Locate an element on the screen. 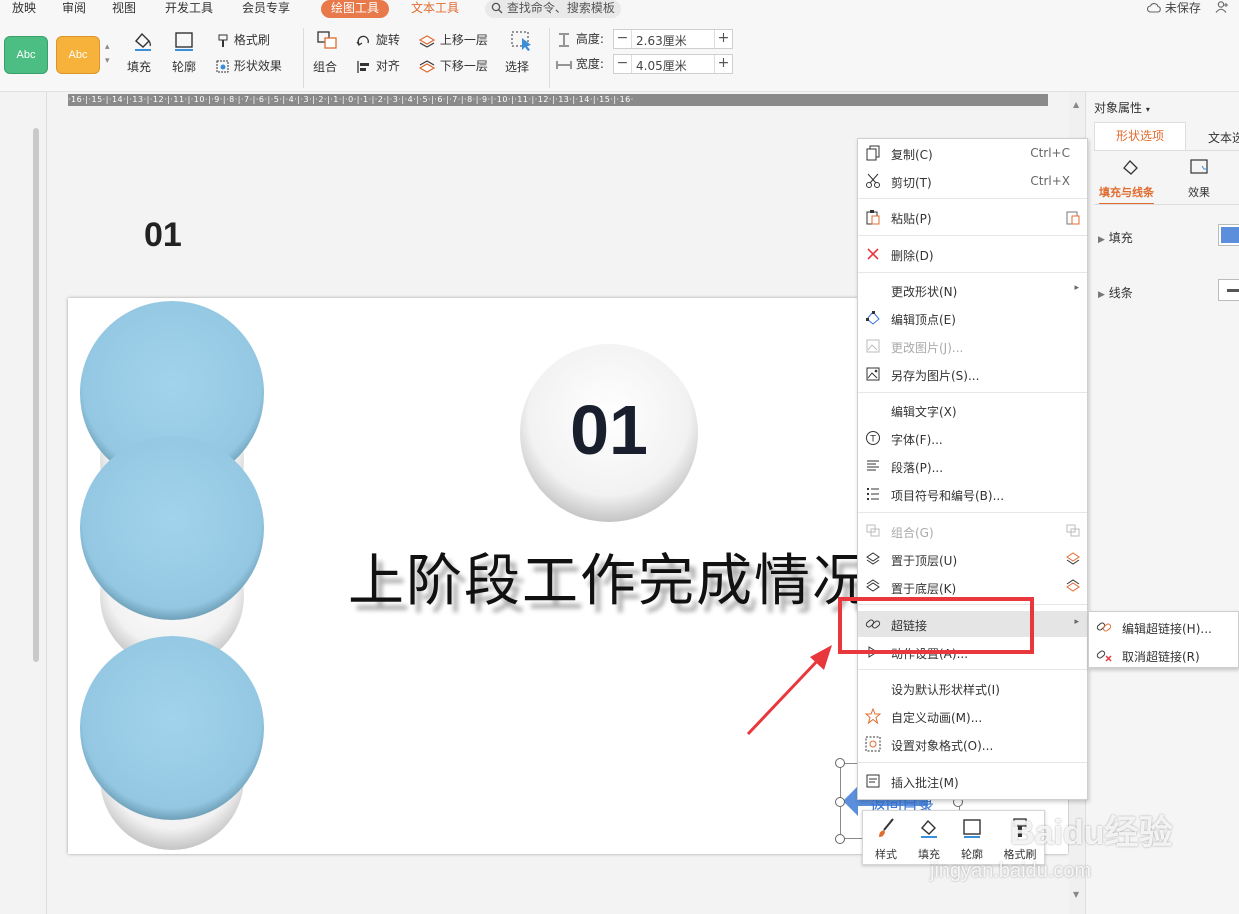  shape-style-orange: Abc is located at coordinates (78, 55).